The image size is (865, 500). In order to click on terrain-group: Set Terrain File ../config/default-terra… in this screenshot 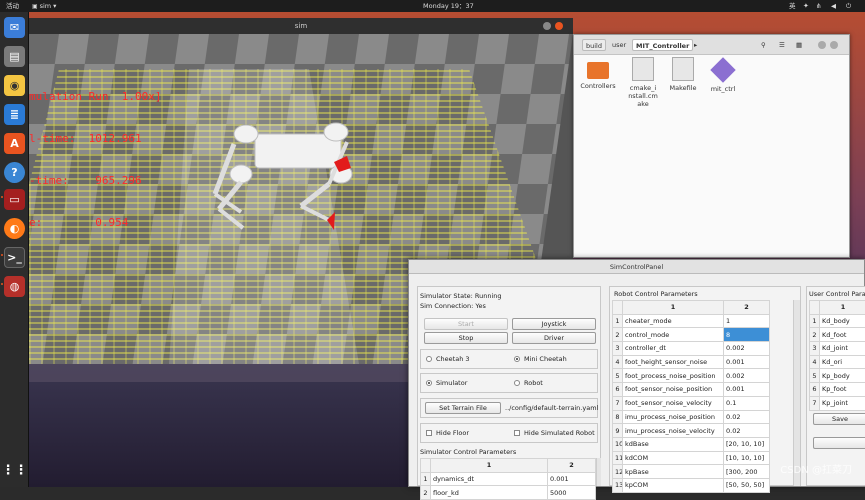, I will do `click(509, 408)`.